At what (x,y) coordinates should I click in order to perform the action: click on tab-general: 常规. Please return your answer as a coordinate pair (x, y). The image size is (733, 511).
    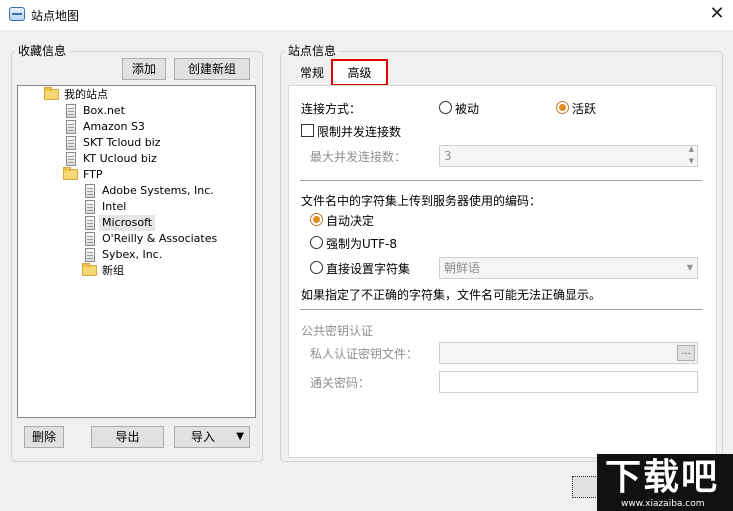
    Looking at the image, I should click on (312, 73).